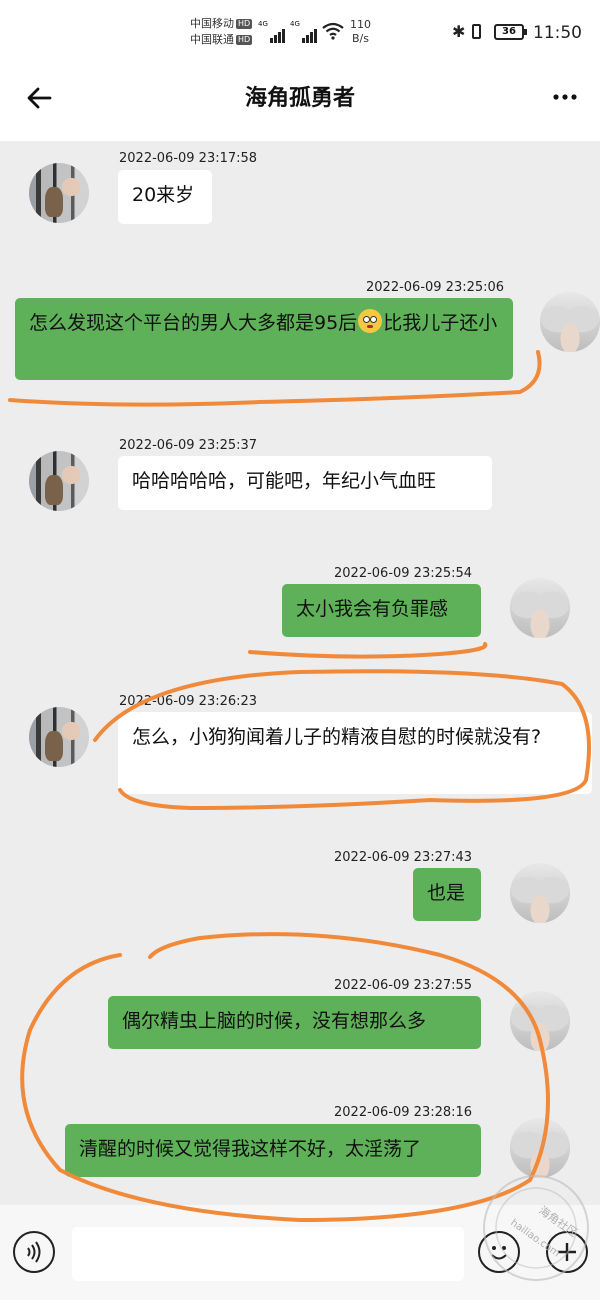  I want to click on message-text: 比我儿子还小, so click(440, 323).